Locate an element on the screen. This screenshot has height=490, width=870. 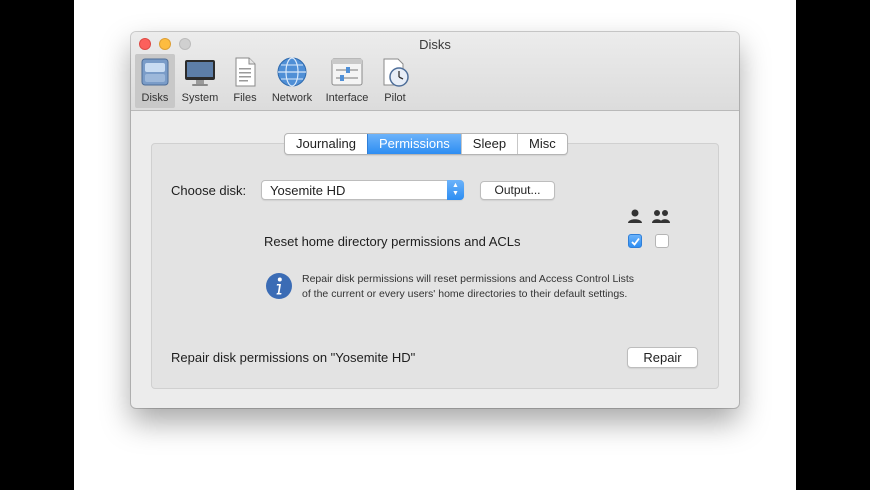
checkmark-icon is located at coordinates (635, 241).